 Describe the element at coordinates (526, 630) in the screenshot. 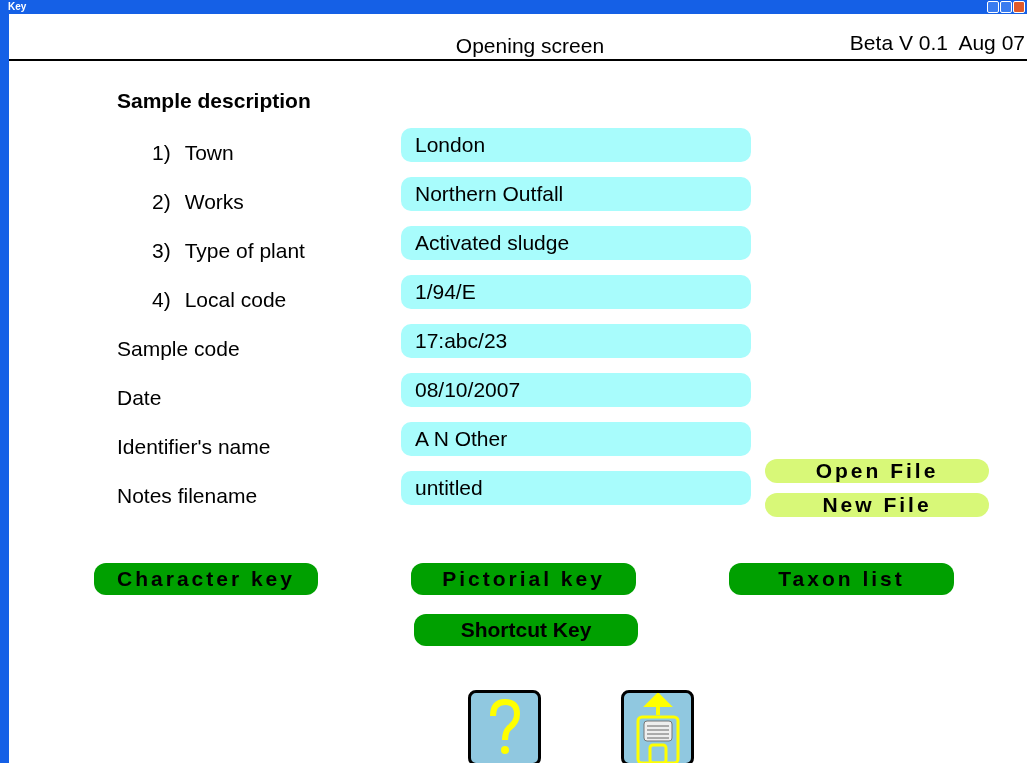

I see `shortcut-button: Shortcut Key` at that location.